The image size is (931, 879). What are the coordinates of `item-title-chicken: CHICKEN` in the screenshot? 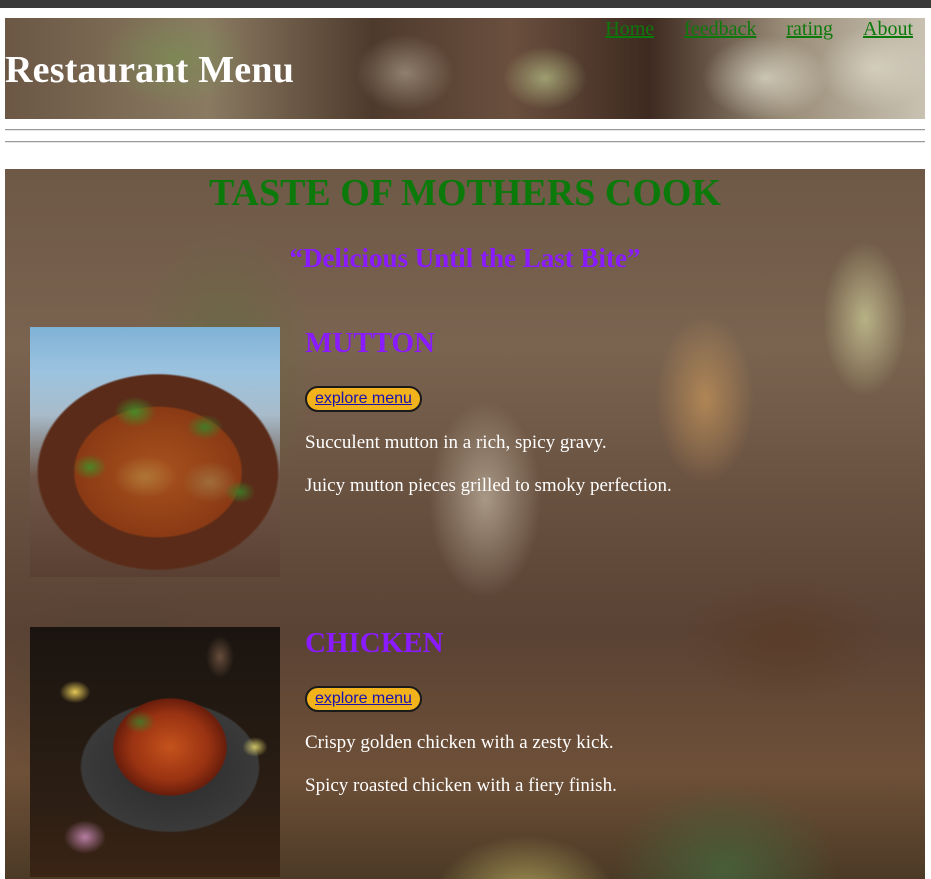 It's located at (374, 643).